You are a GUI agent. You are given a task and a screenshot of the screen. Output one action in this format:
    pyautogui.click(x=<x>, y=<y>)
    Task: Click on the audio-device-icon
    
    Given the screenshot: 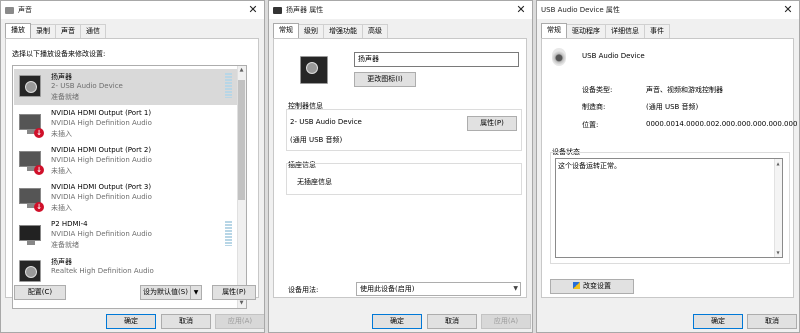 What is the action you would take?
    pyautogui.click(x=559, y=57)
    